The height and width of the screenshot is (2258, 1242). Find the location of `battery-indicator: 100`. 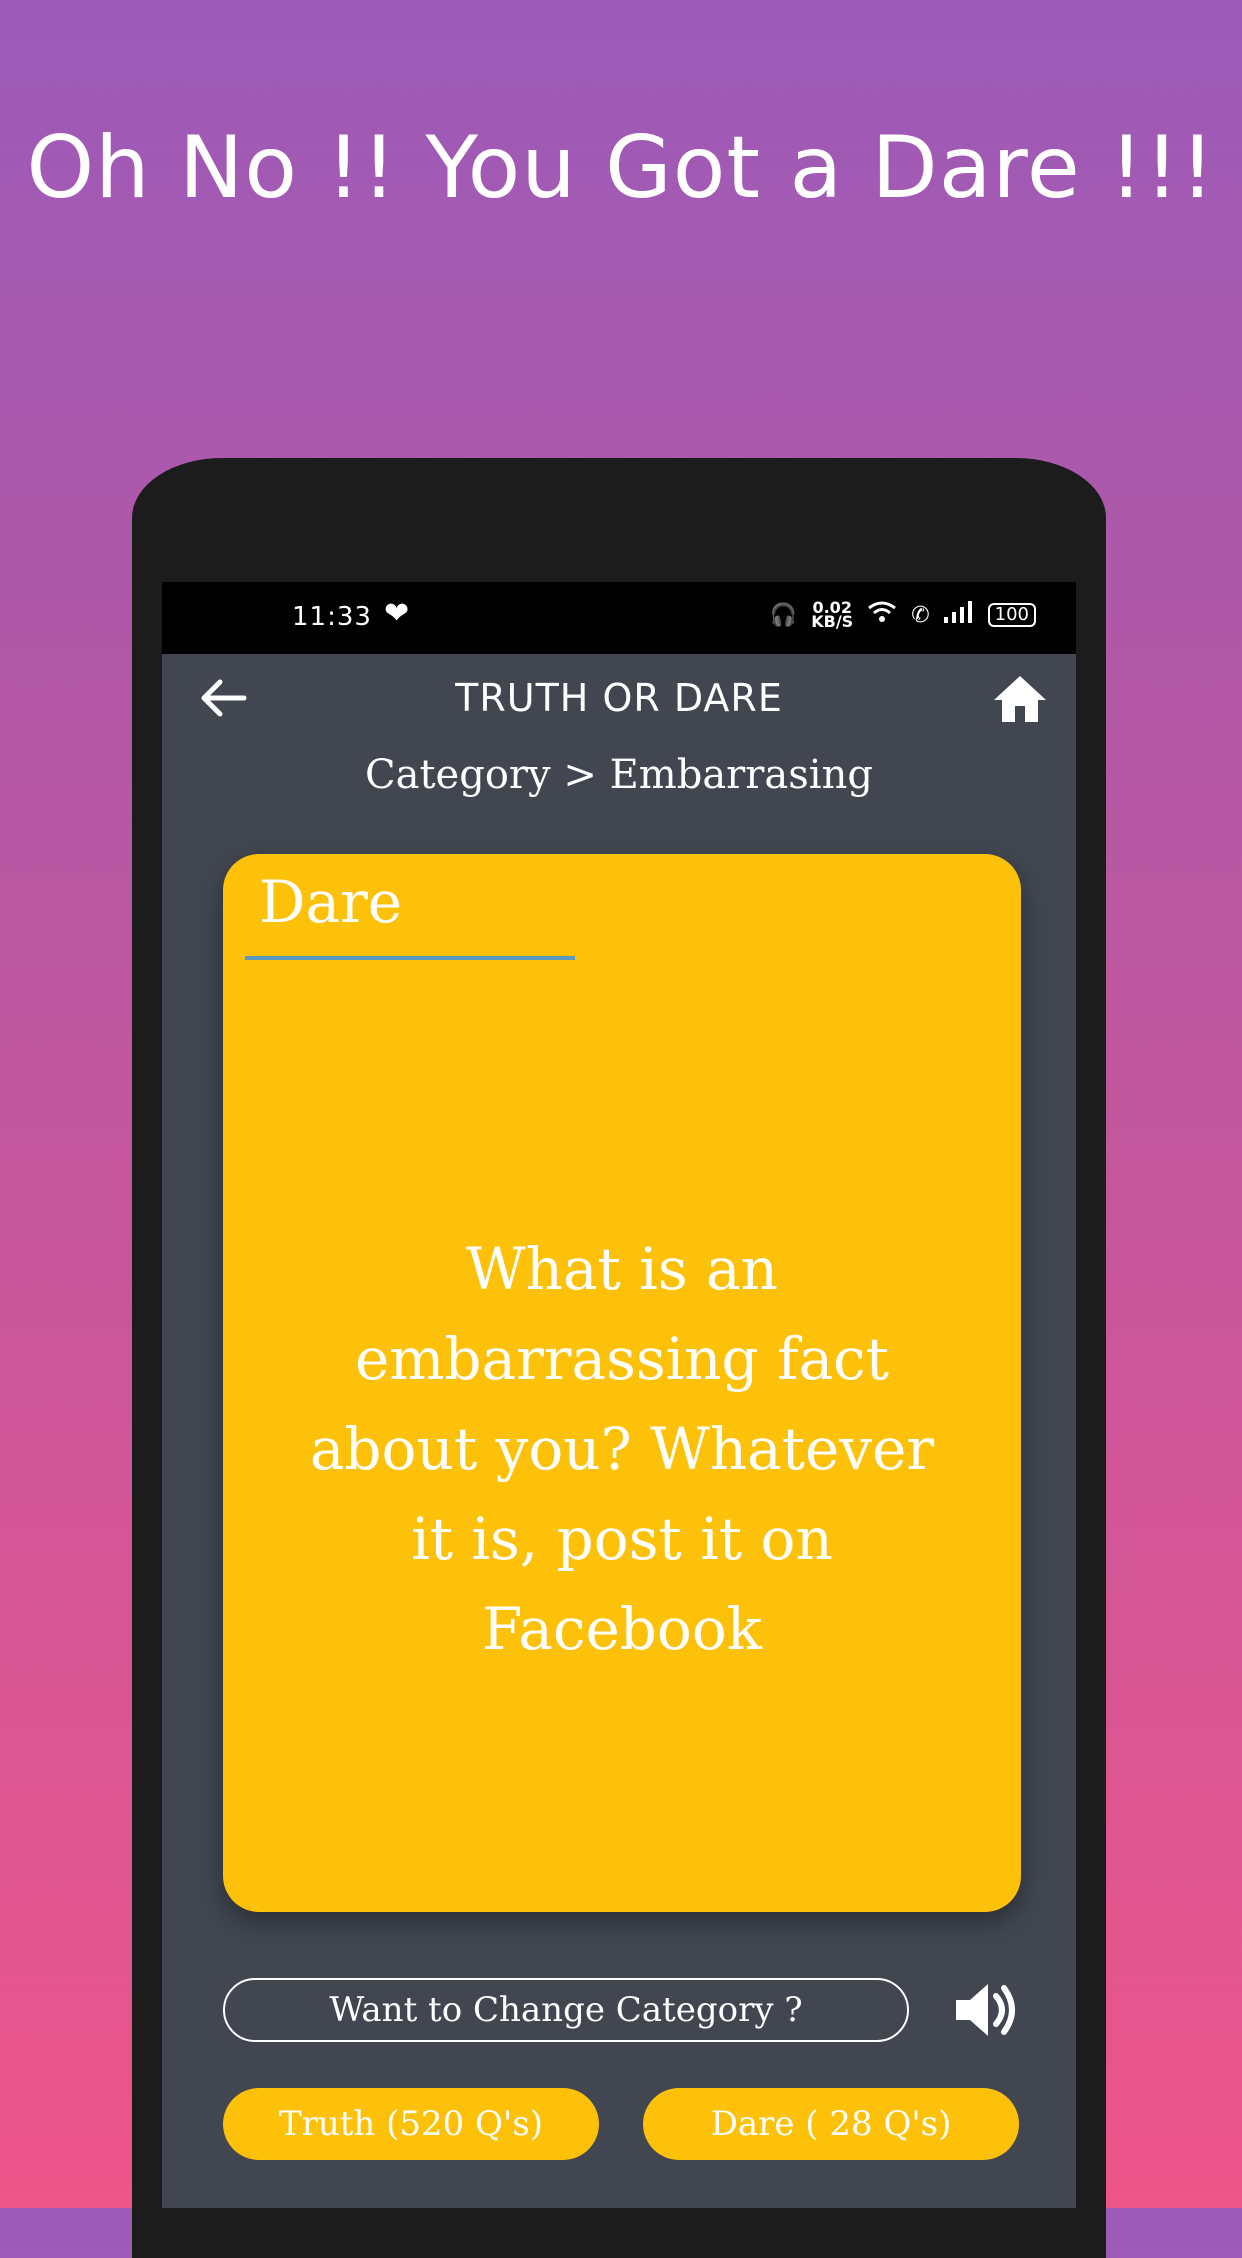

battery-indicator: 100 is located at coordinates (1011, 615).